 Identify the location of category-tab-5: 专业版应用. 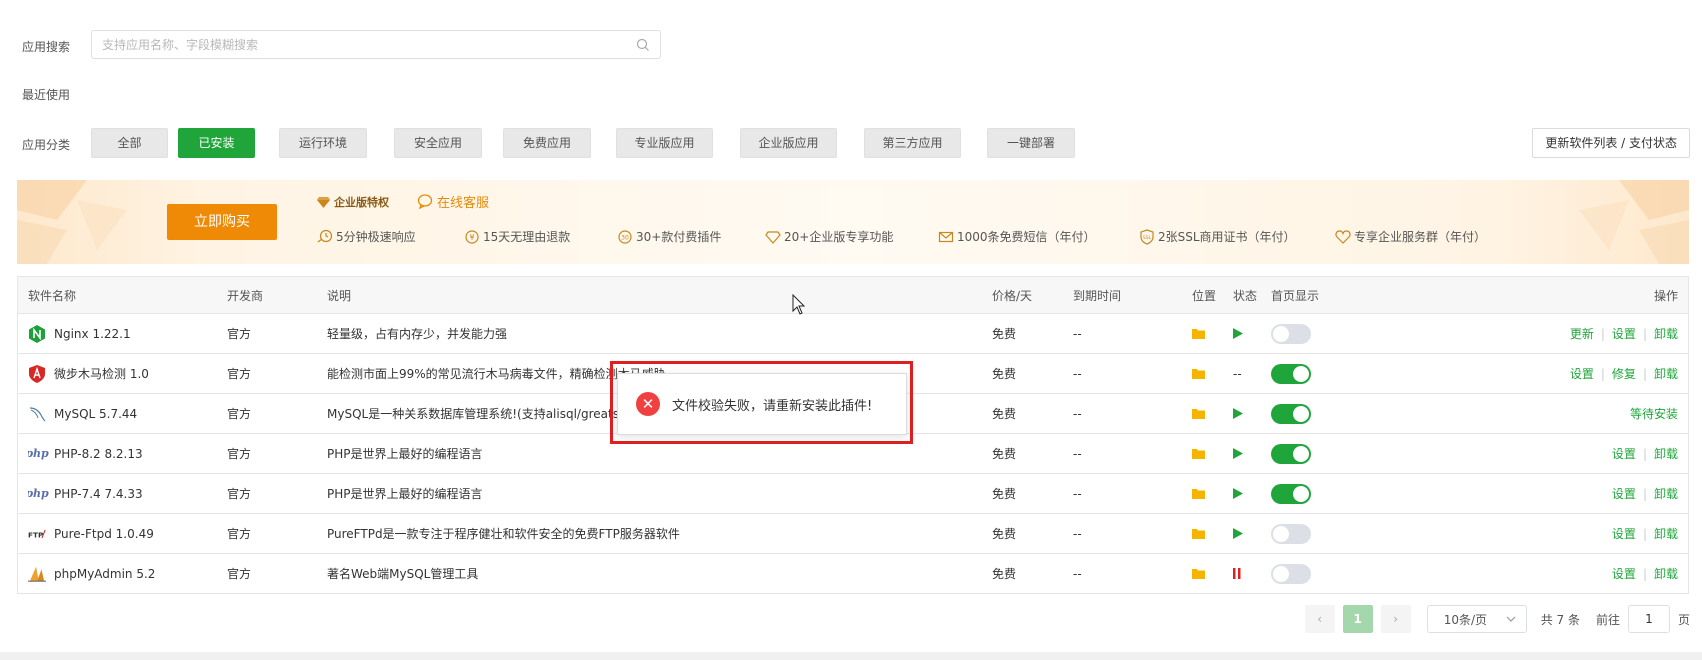
(664, 143).